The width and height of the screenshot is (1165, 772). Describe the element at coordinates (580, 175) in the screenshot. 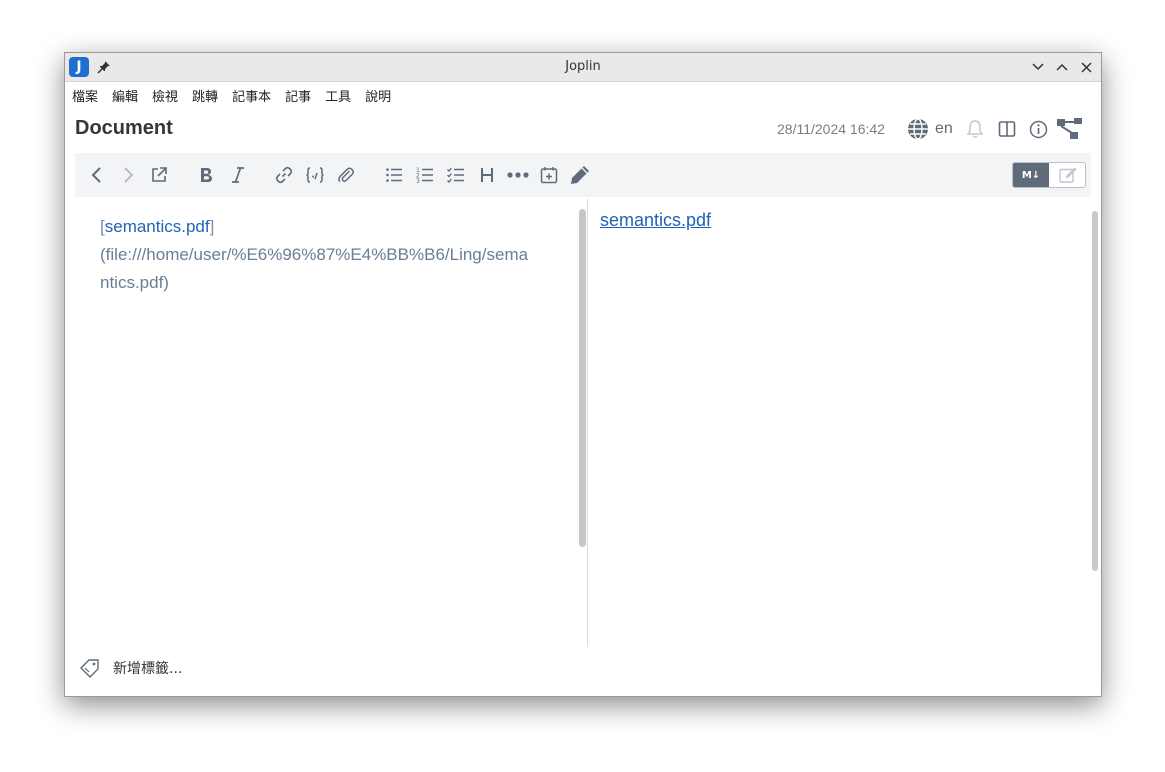

I see `spellcheck-pen-icon` at that location.